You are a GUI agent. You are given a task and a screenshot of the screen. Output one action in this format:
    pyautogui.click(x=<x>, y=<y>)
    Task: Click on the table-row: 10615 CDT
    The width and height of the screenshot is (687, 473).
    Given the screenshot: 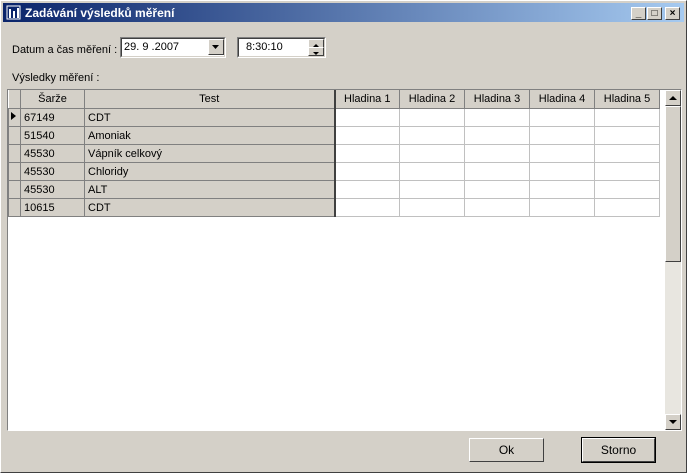 What is the action you would take?
    pyautogui.click(x=334, y=207)
    